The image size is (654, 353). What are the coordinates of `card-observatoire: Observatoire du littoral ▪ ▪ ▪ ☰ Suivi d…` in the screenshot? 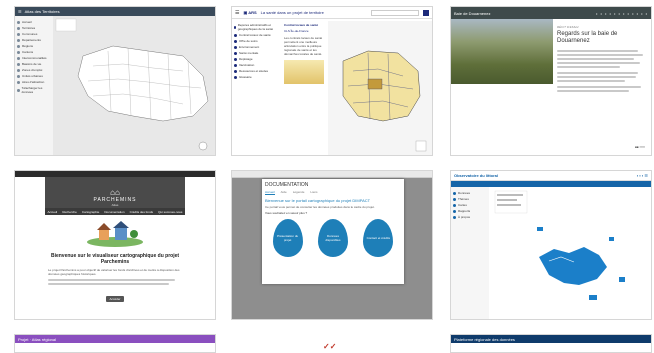 It's located at (551, 245).